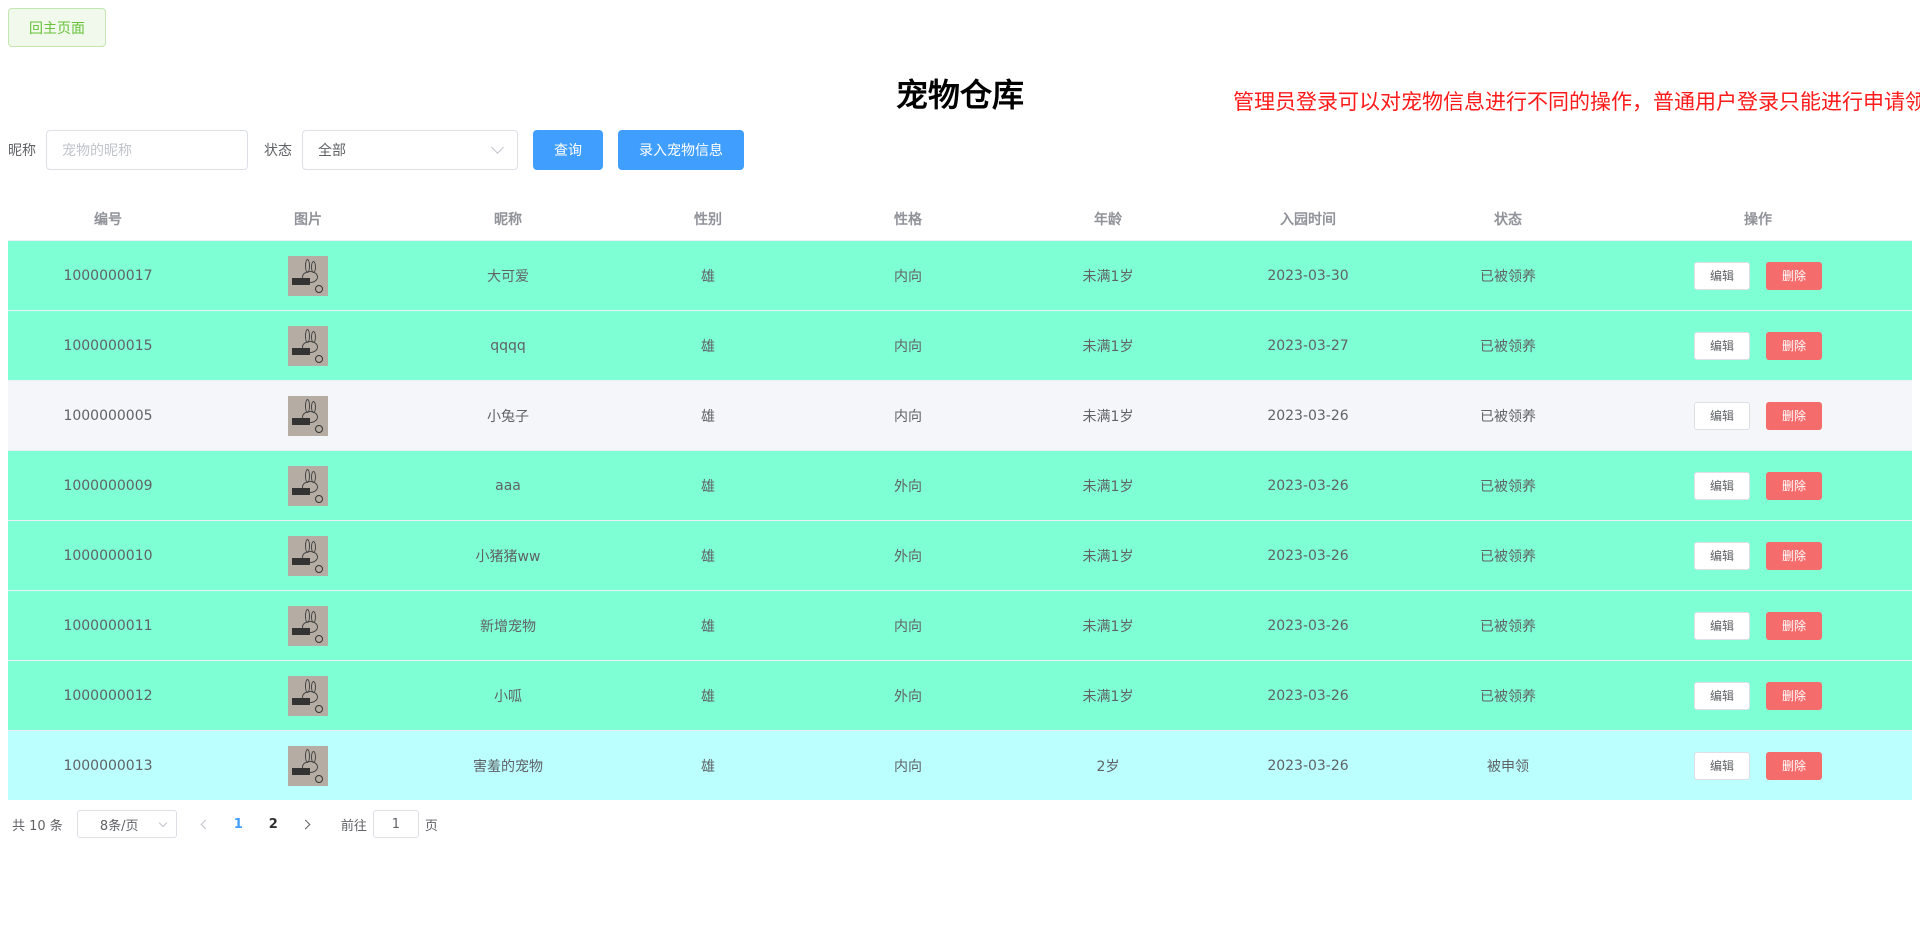  What do you see at coordinates (238, 824) in the screenshot?
I see `page-1-button: 1` at bounding box center [238, 824].